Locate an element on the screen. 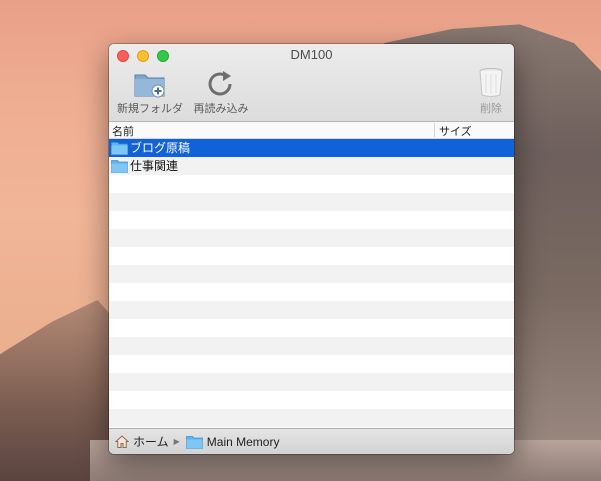 This screenshot has height=481, width=601. window-title: DM100 is located at coordinates (311, 54).